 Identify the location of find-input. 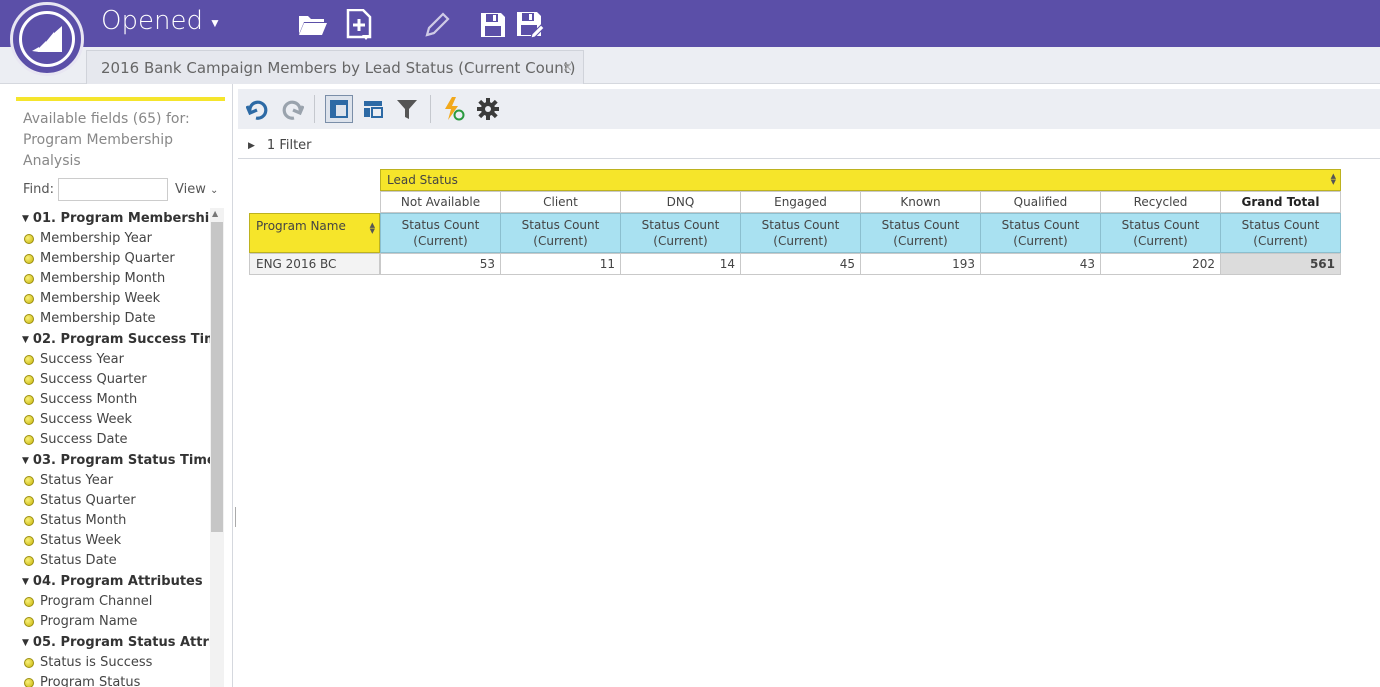
(113, 189).